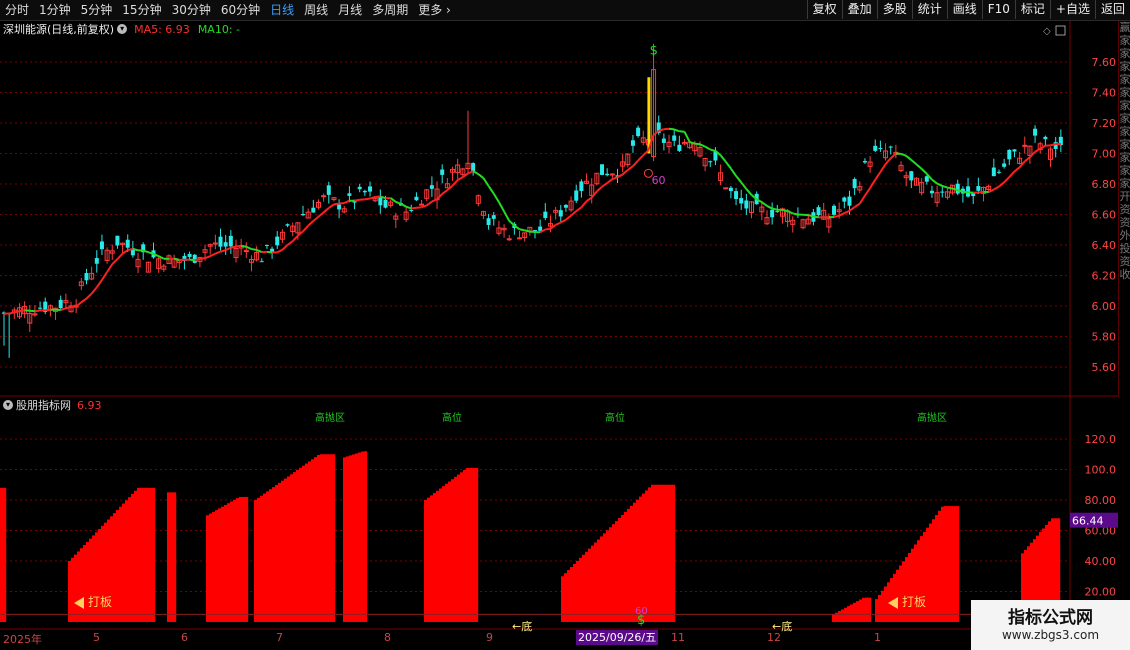 The image size is (1130, 650). I want to click on toolbar-button-0: 复权, so click(824, 9).